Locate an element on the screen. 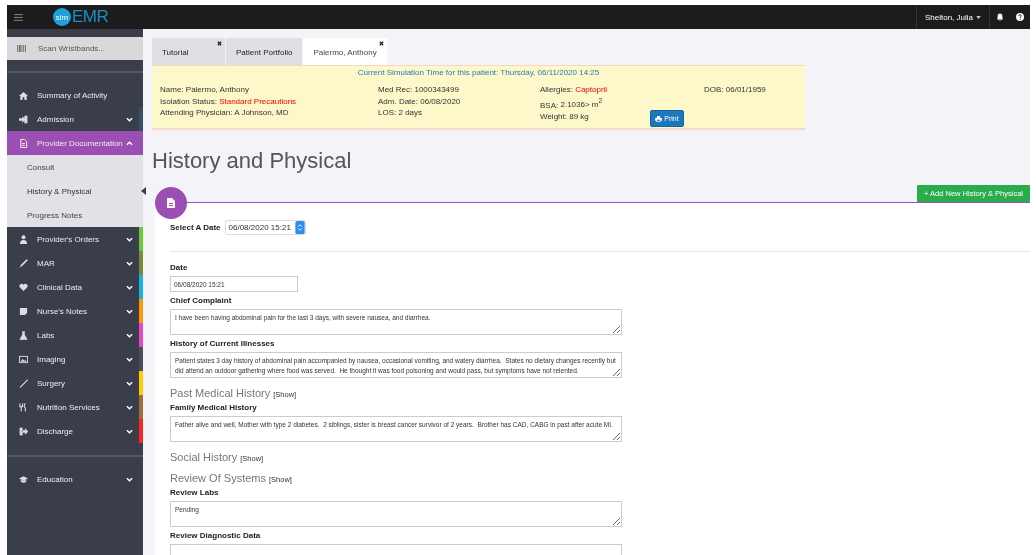 Image resolution: width=1036 pixels, height=555 pixels. sidebar-item: Discharge is located at coordinates (75, 431).